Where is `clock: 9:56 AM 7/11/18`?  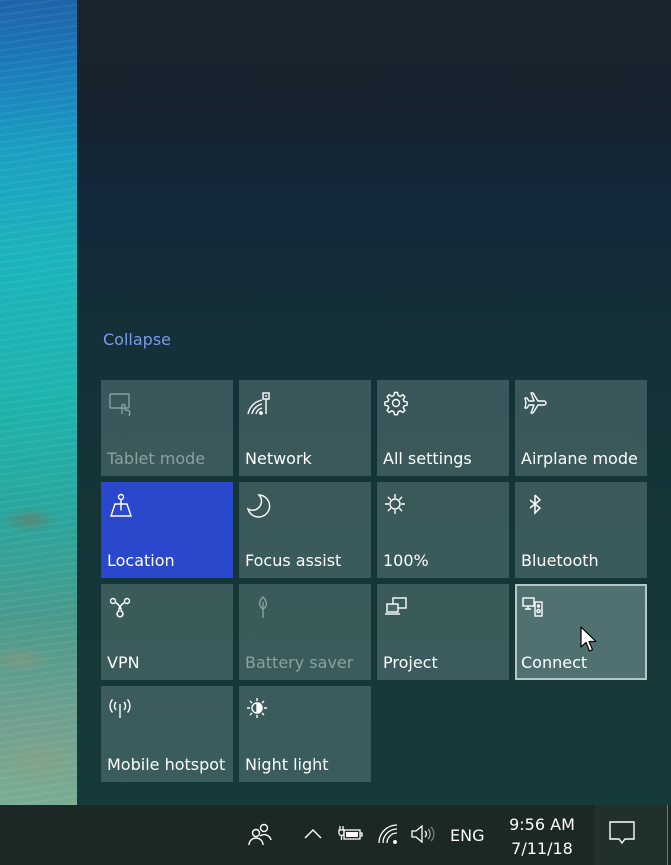 clock: 9:56 AM 7/11/18 is located at coordinates (542, 837).